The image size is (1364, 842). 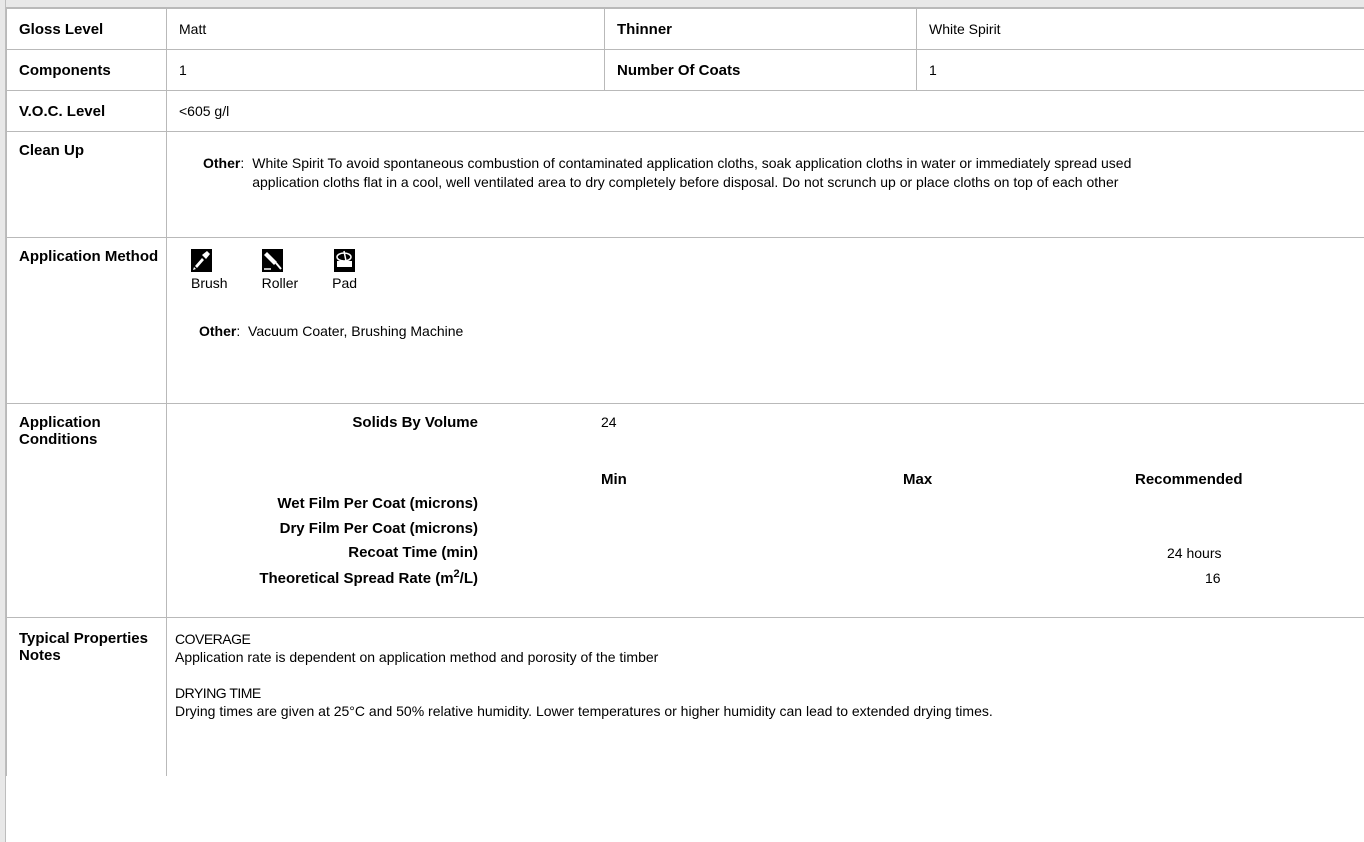 I want to click on clean-up-label: Clean Up, so click(x=86, y=184).